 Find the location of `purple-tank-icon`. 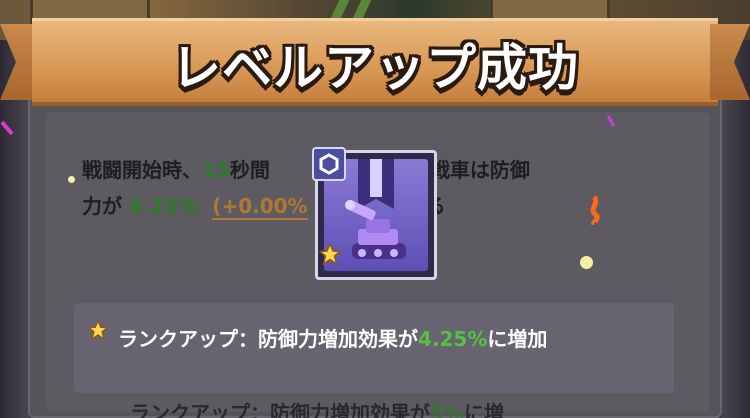

purple-tank-icon is located at coordinates (375, 229).